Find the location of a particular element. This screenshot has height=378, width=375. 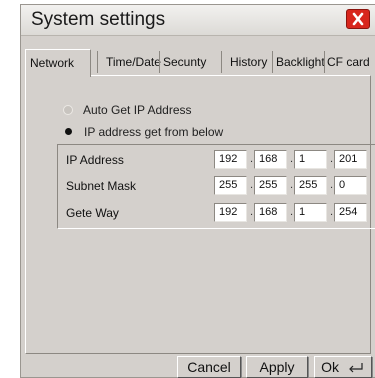

apply-button: Apply is located at coordinates (277, 367).